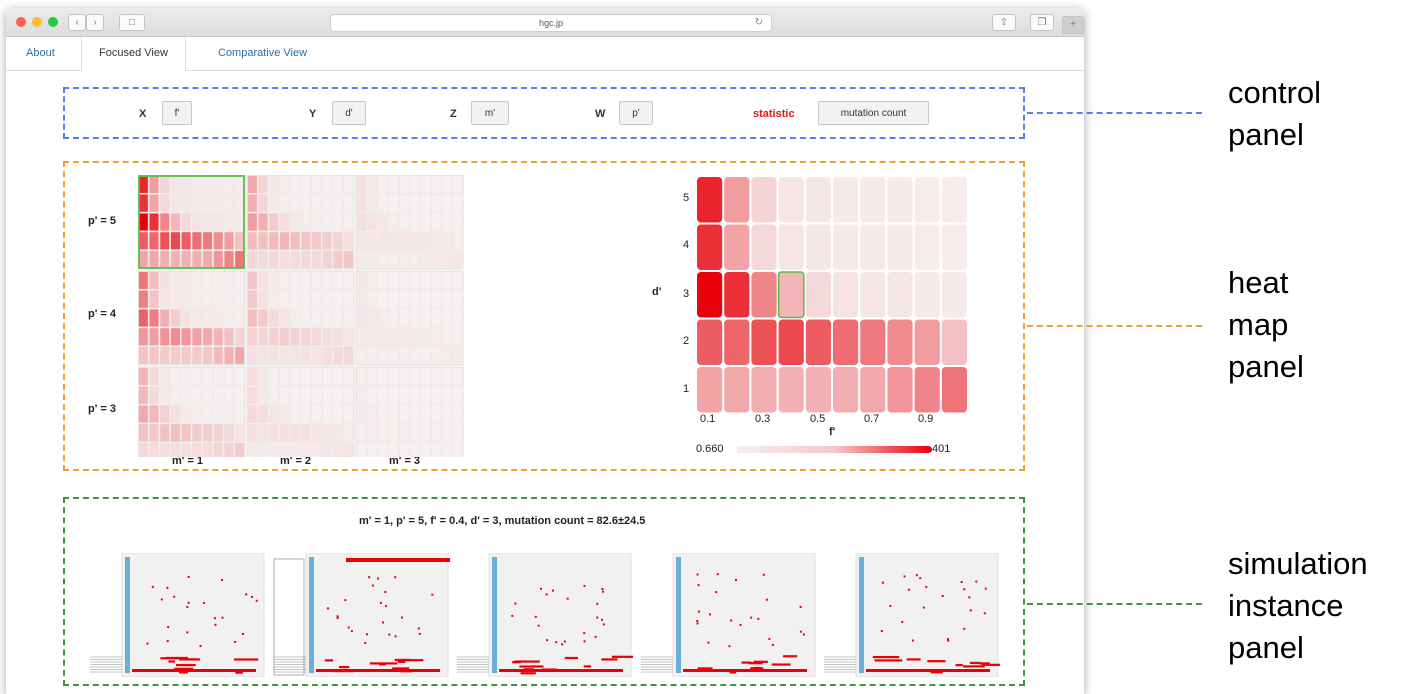 The image size is (1422, 694). I want to click on tab-about: About, so click(40, 53).